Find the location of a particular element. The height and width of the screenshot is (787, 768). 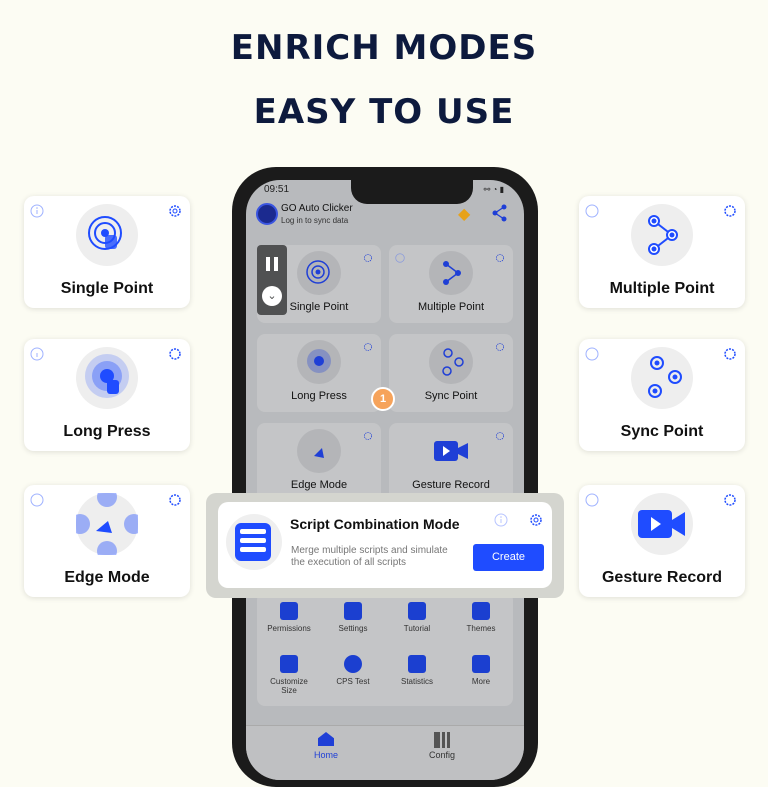

pause-icon-bar is located at coordinates (276, 264).